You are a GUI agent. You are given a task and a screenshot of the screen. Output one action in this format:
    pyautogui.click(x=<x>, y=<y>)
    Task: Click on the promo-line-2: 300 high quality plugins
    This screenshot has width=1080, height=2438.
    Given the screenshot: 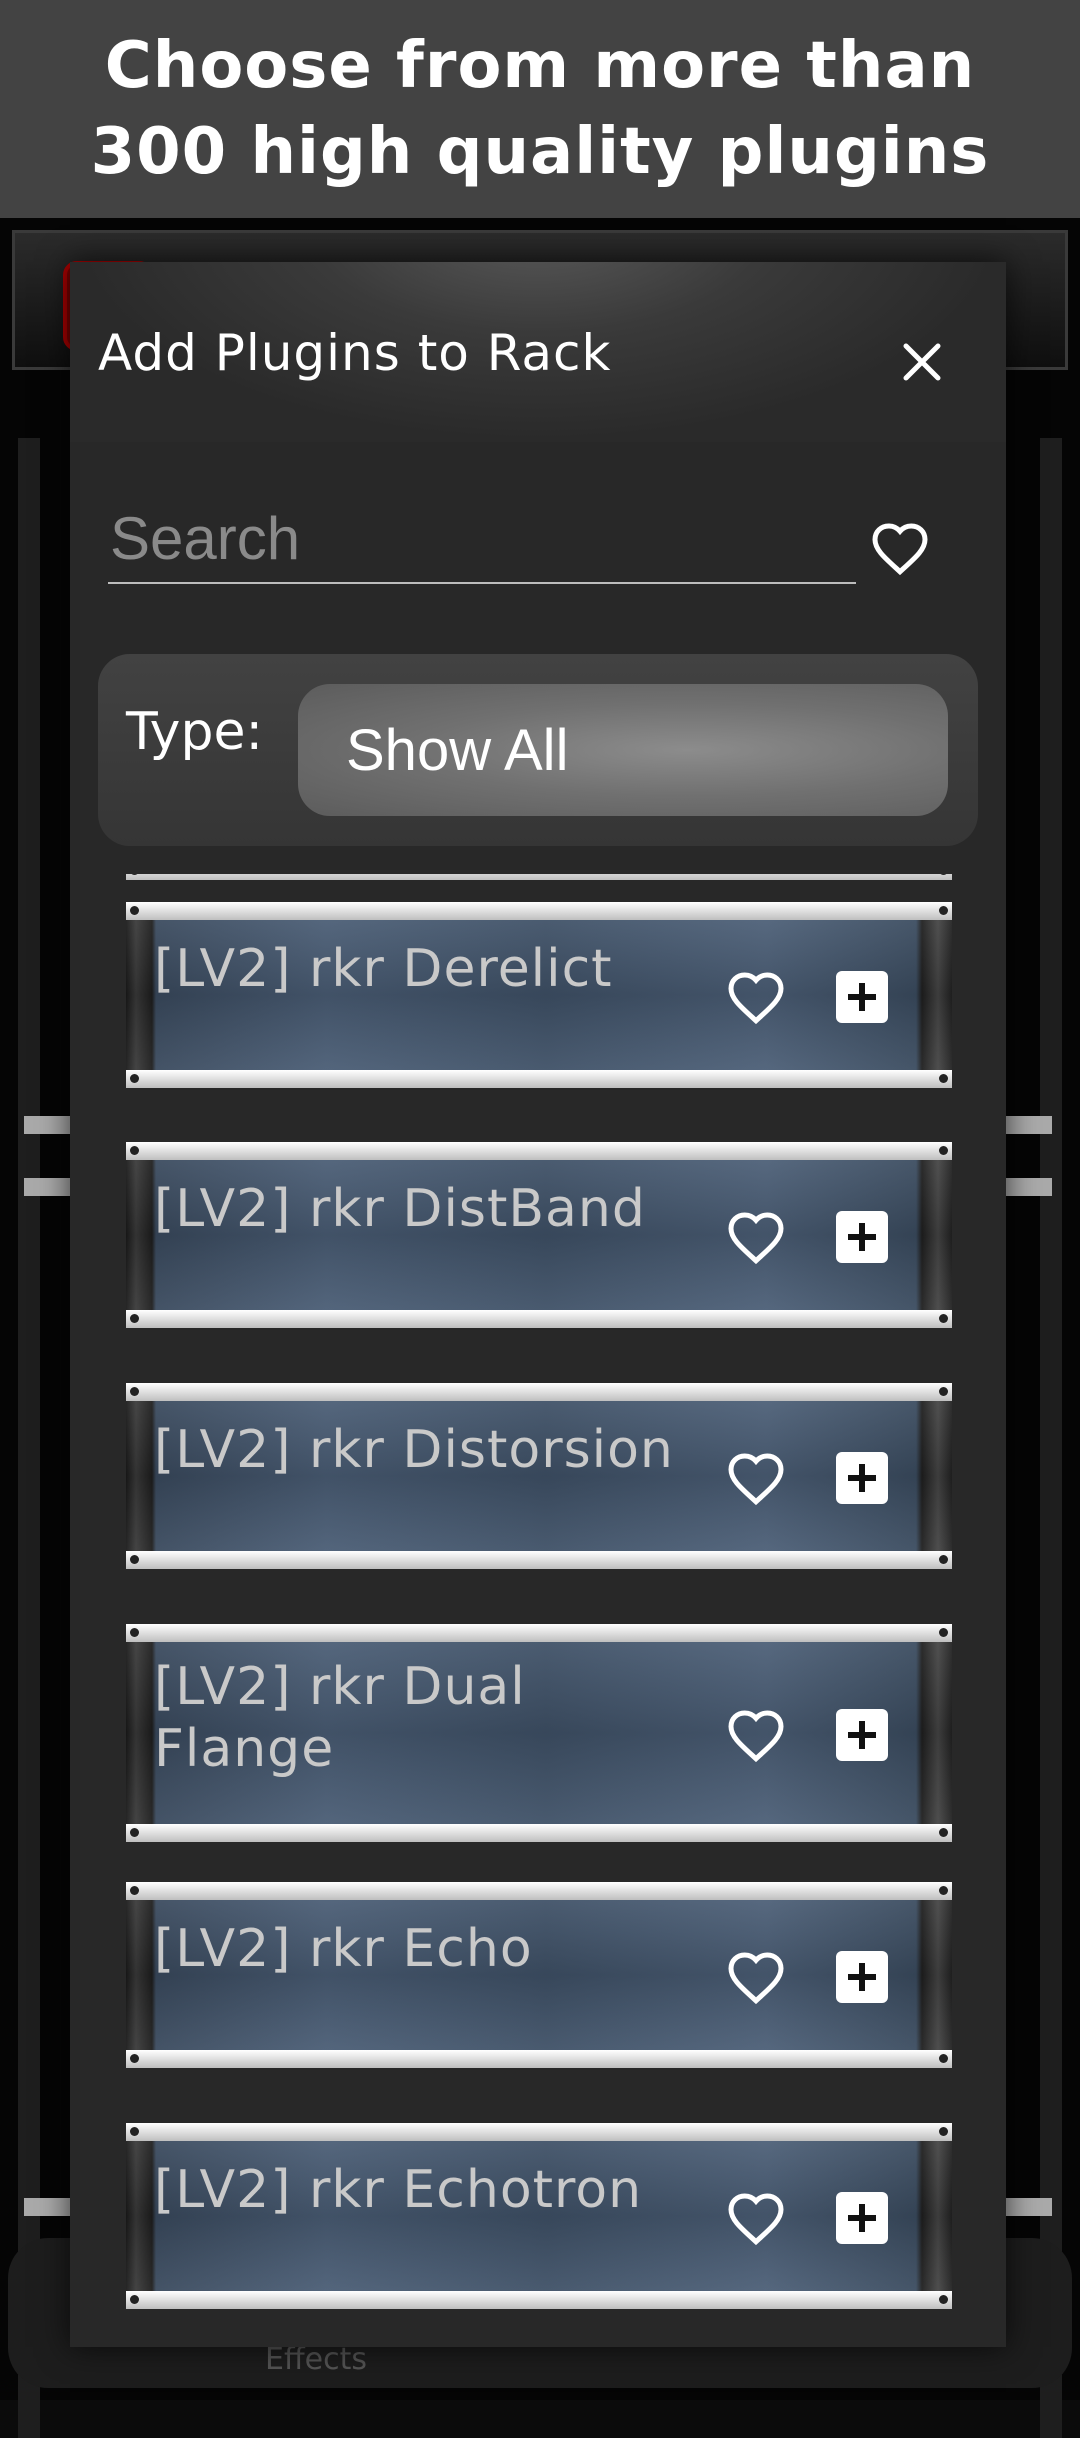 What is the action you would take?
    pyautogui.click(x=540, y=152)
    